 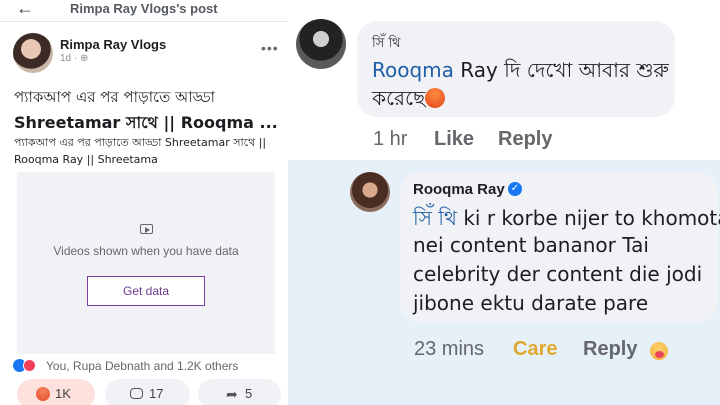 What do you see at coordinates (413, 70) in the screenshot?
I see `comment-mention: Rooqma` at bounding box center [413, 70].